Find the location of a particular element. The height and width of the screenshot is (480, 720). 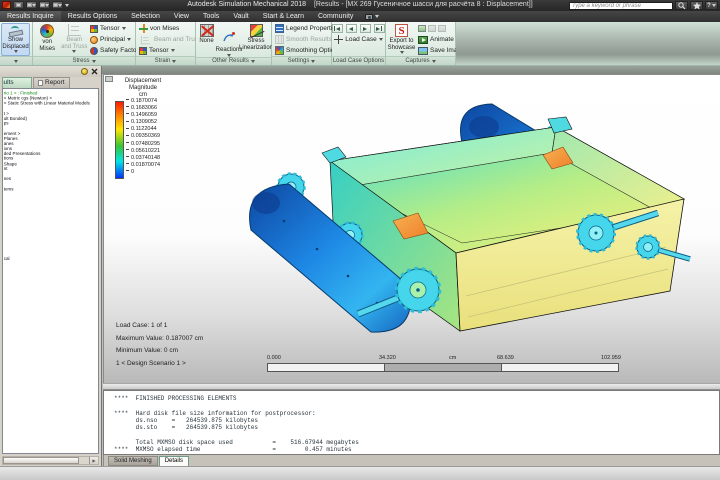

first-load-case-button is located at coordinates (337, 28).